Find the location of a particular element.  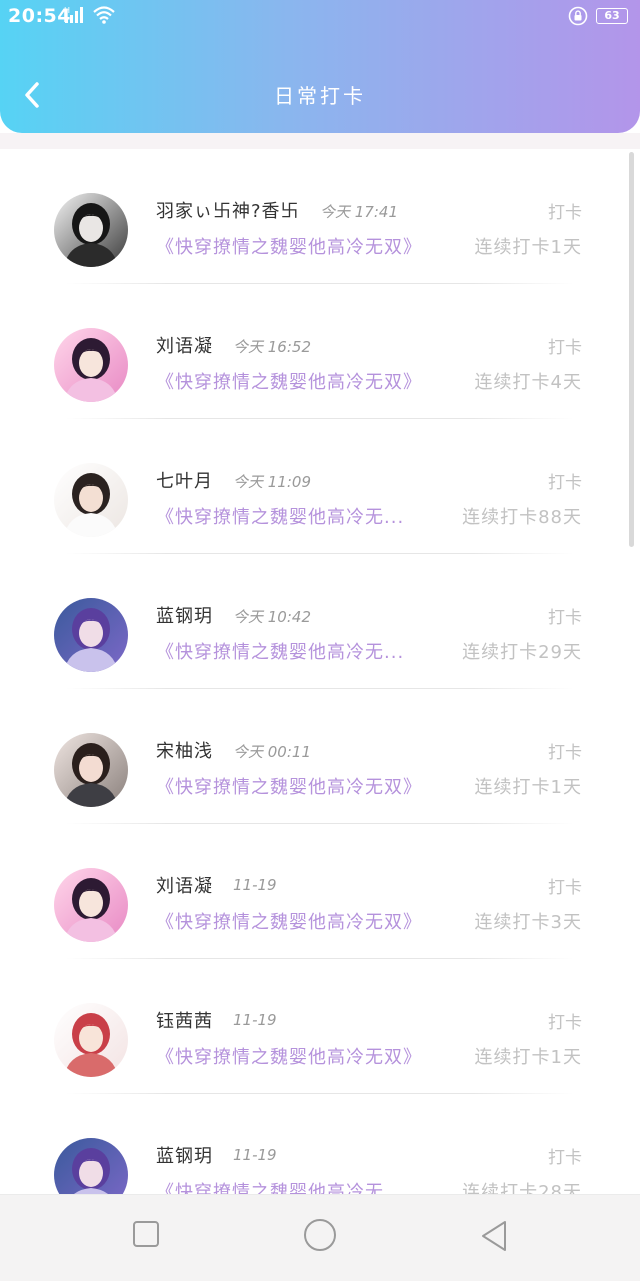

checkin-row: 蓝钢玥 今天 10:42 打卡《快穿撩情之魏婴他高冷无... 连续打卡29天 is located at coordinates (320, 621).